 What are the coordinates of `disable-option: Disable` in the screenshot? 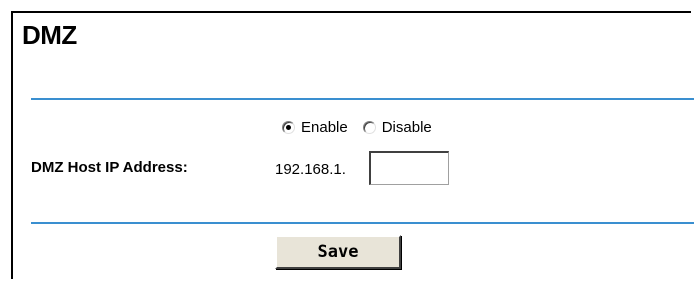 It's located at (397, 127).